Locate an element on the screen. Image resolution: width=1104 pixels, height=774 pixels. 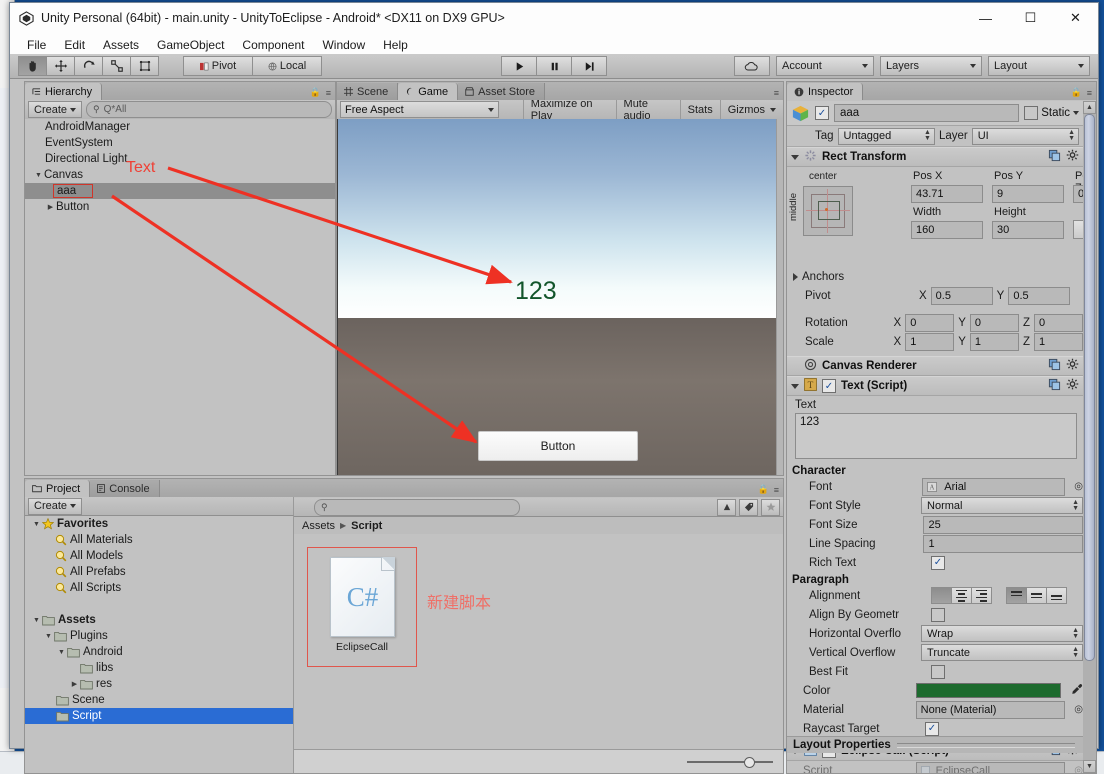
tab-console: Console is located at coordinates (125, 488).